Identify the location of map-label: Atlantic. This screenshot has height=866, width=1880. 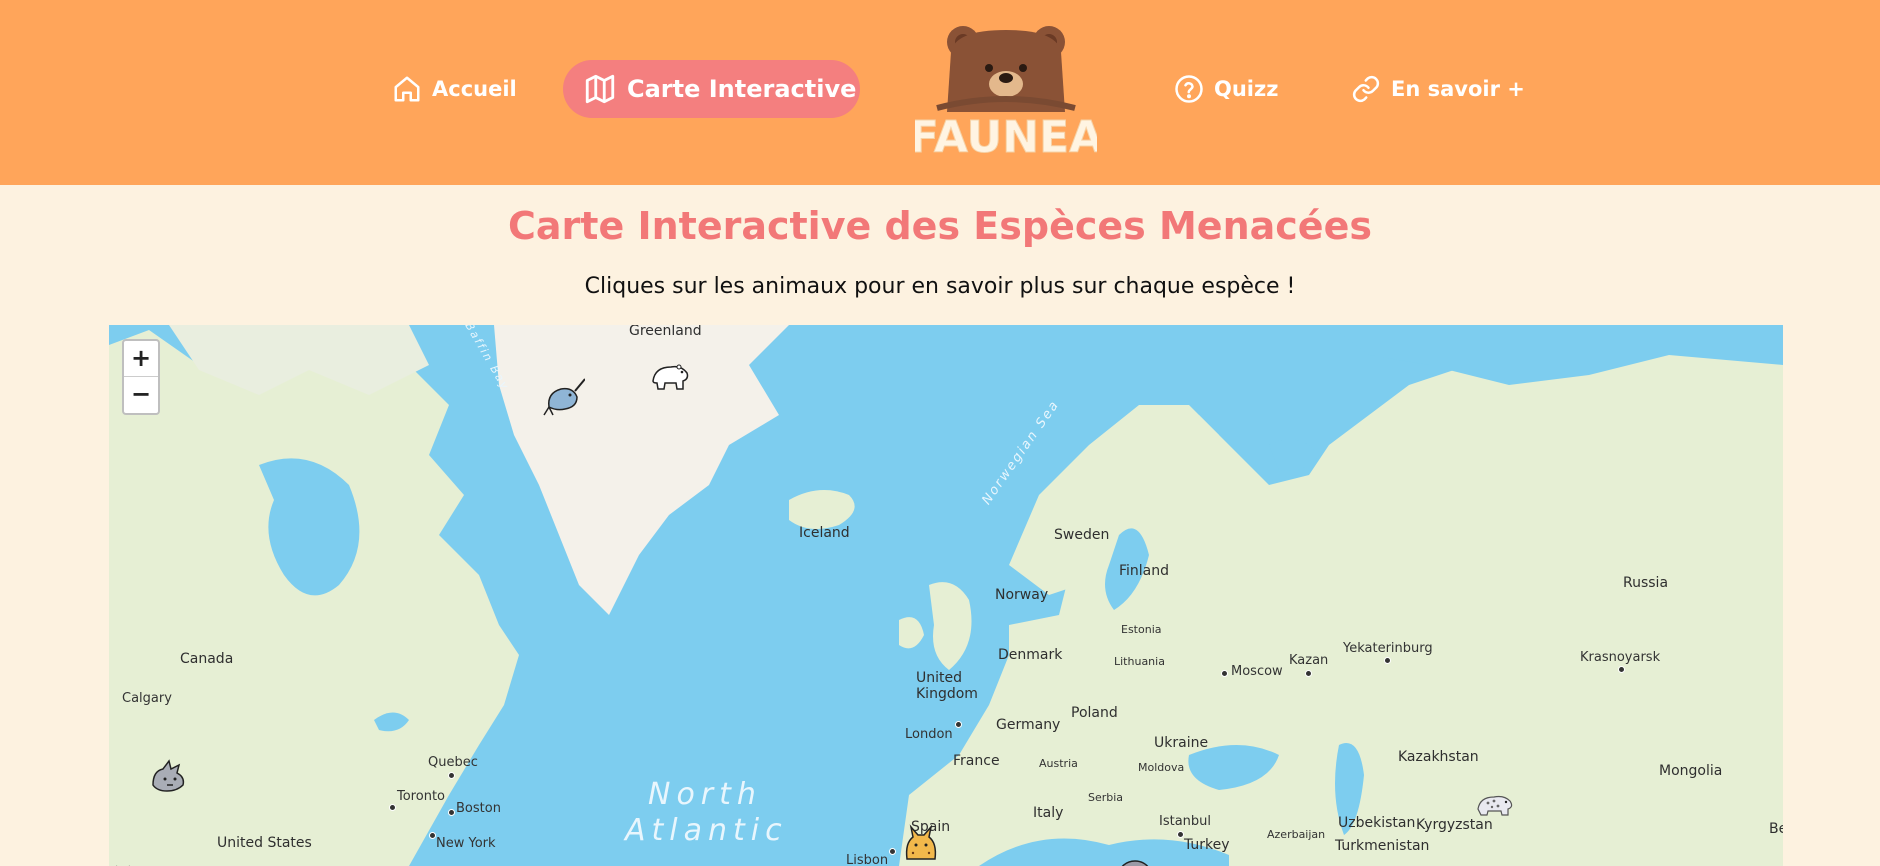
(706, 830).